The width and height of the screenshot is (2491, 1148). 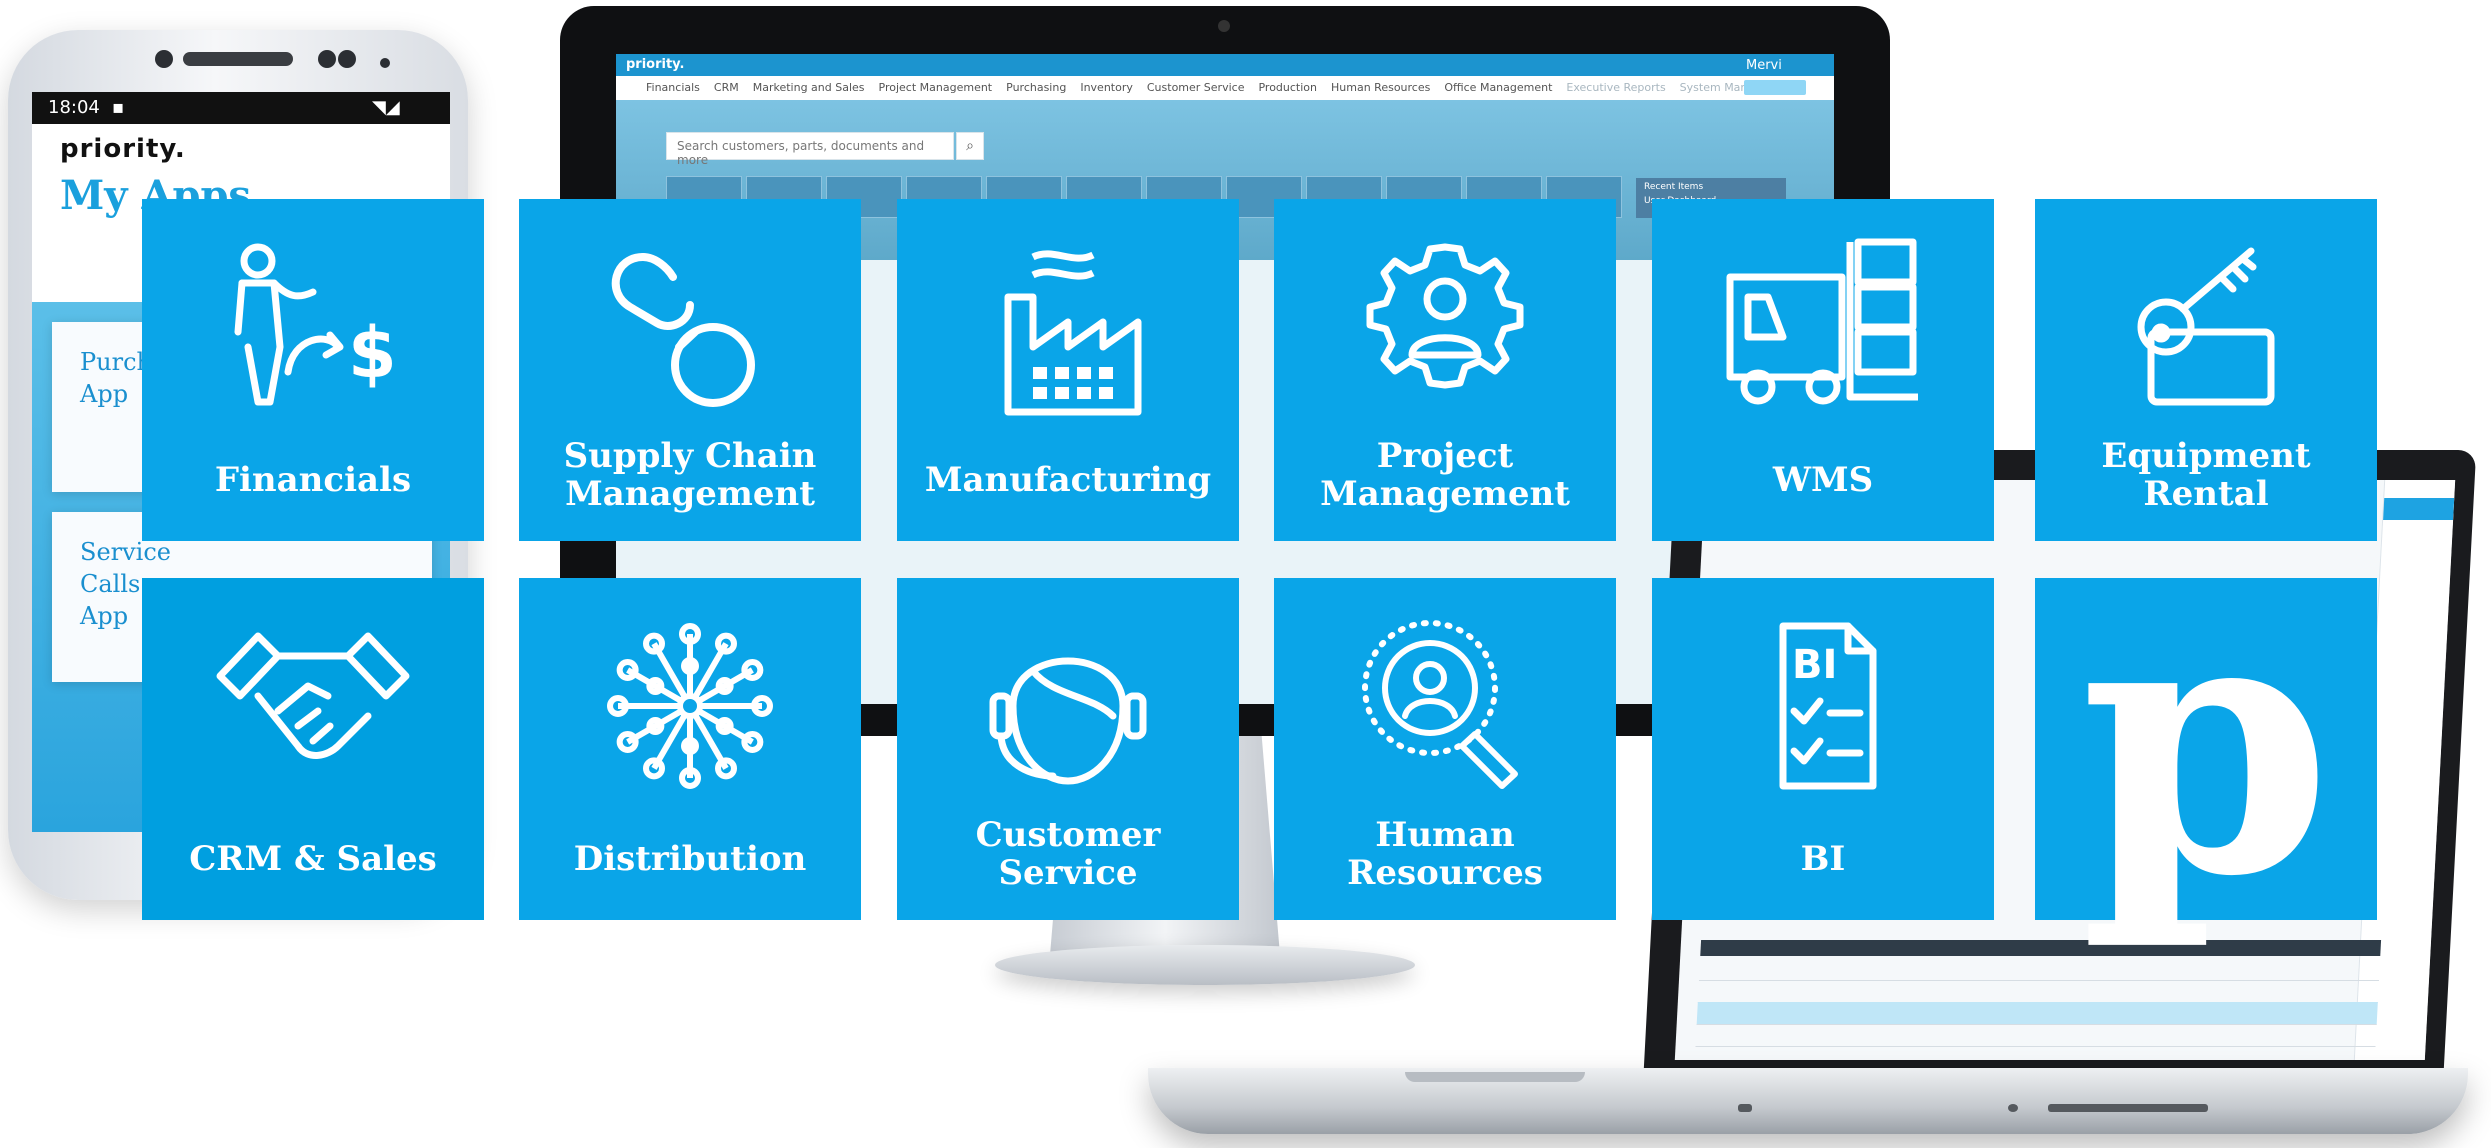 I want to click on tile-label-line: Service, so click(x=1068, y=873).